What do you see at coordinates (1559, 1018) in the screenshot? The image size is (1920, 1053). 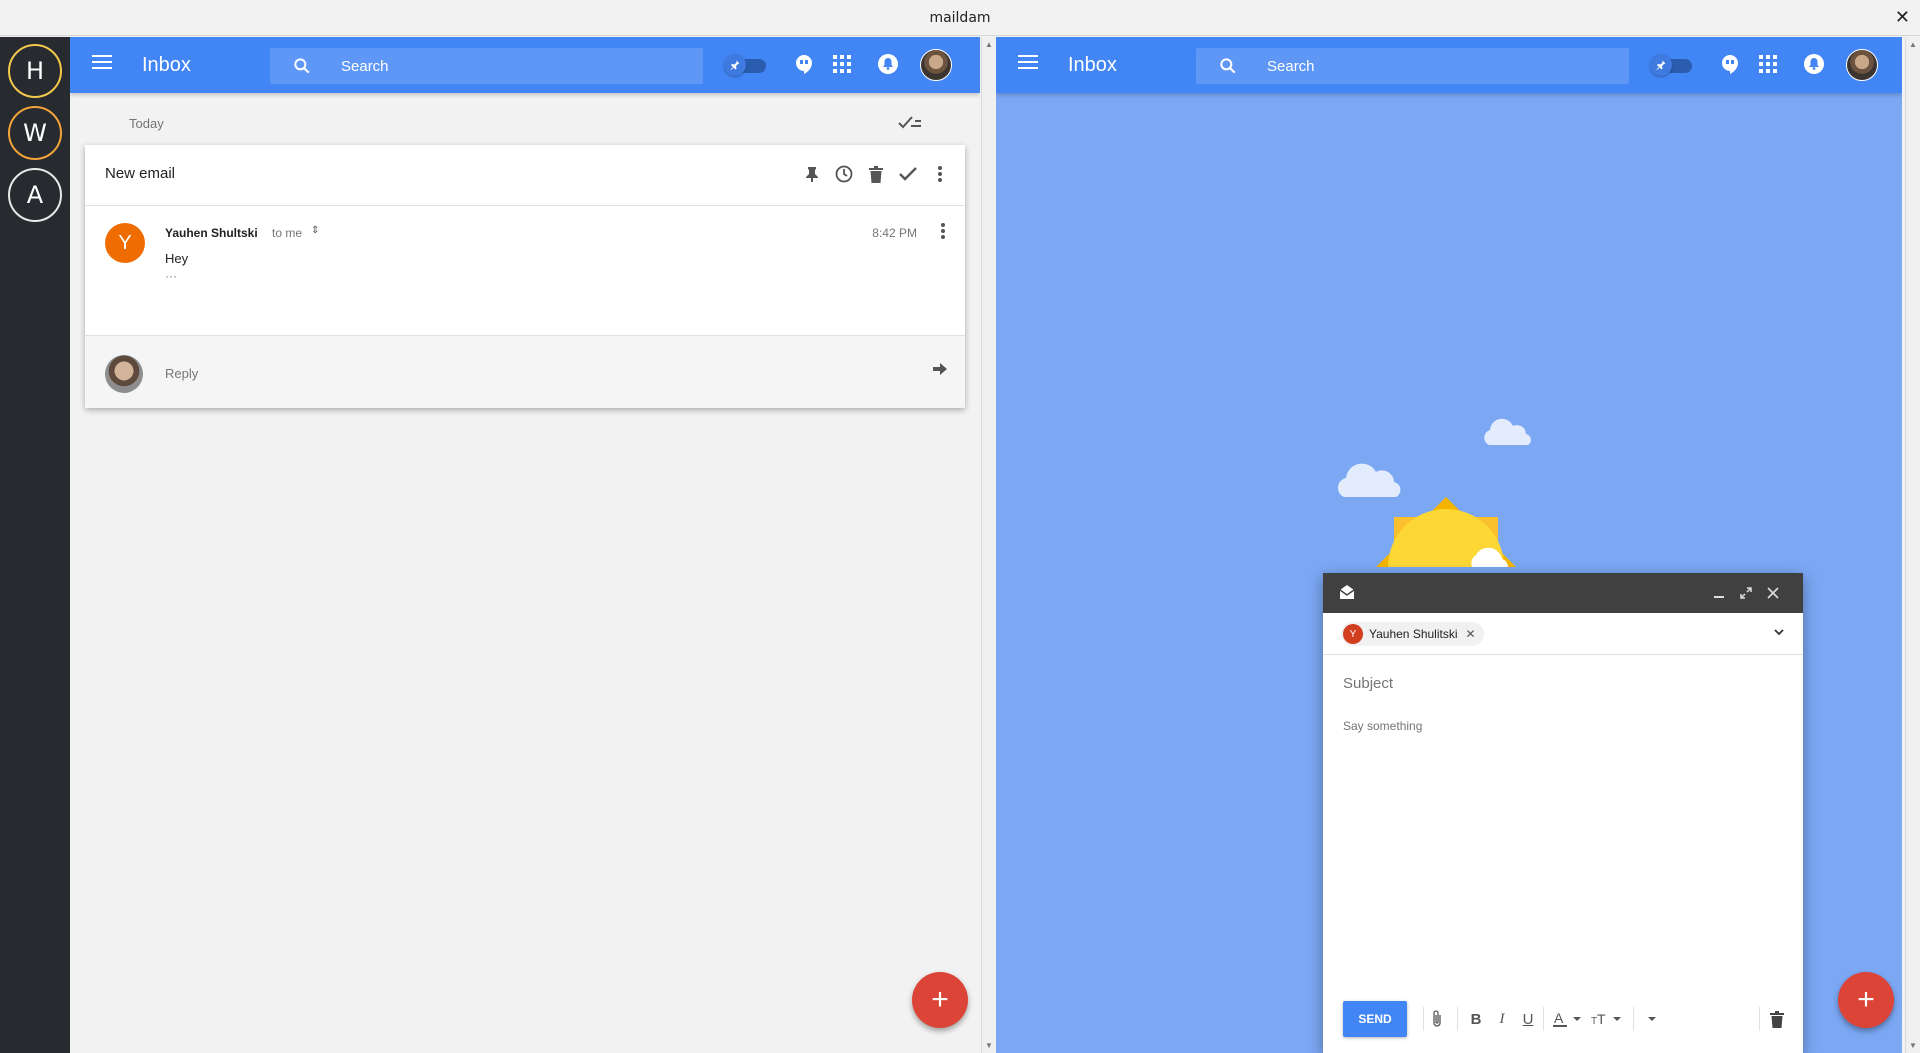 I see `svg-text: A` at bounding box center [1559, 1018].